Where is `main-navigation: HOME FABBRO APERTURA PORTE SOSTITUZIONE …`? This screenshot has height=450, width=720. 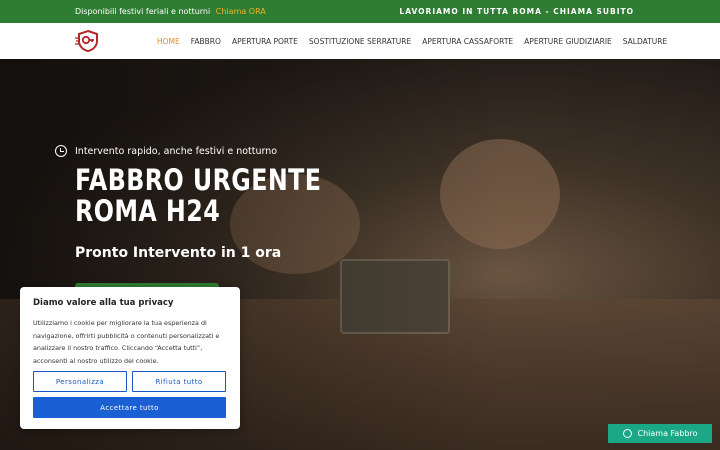 main-navigation: HOME FABBRO APERTURA PORTE SOSTITUZIONE … is located at coordinates (360, 41).